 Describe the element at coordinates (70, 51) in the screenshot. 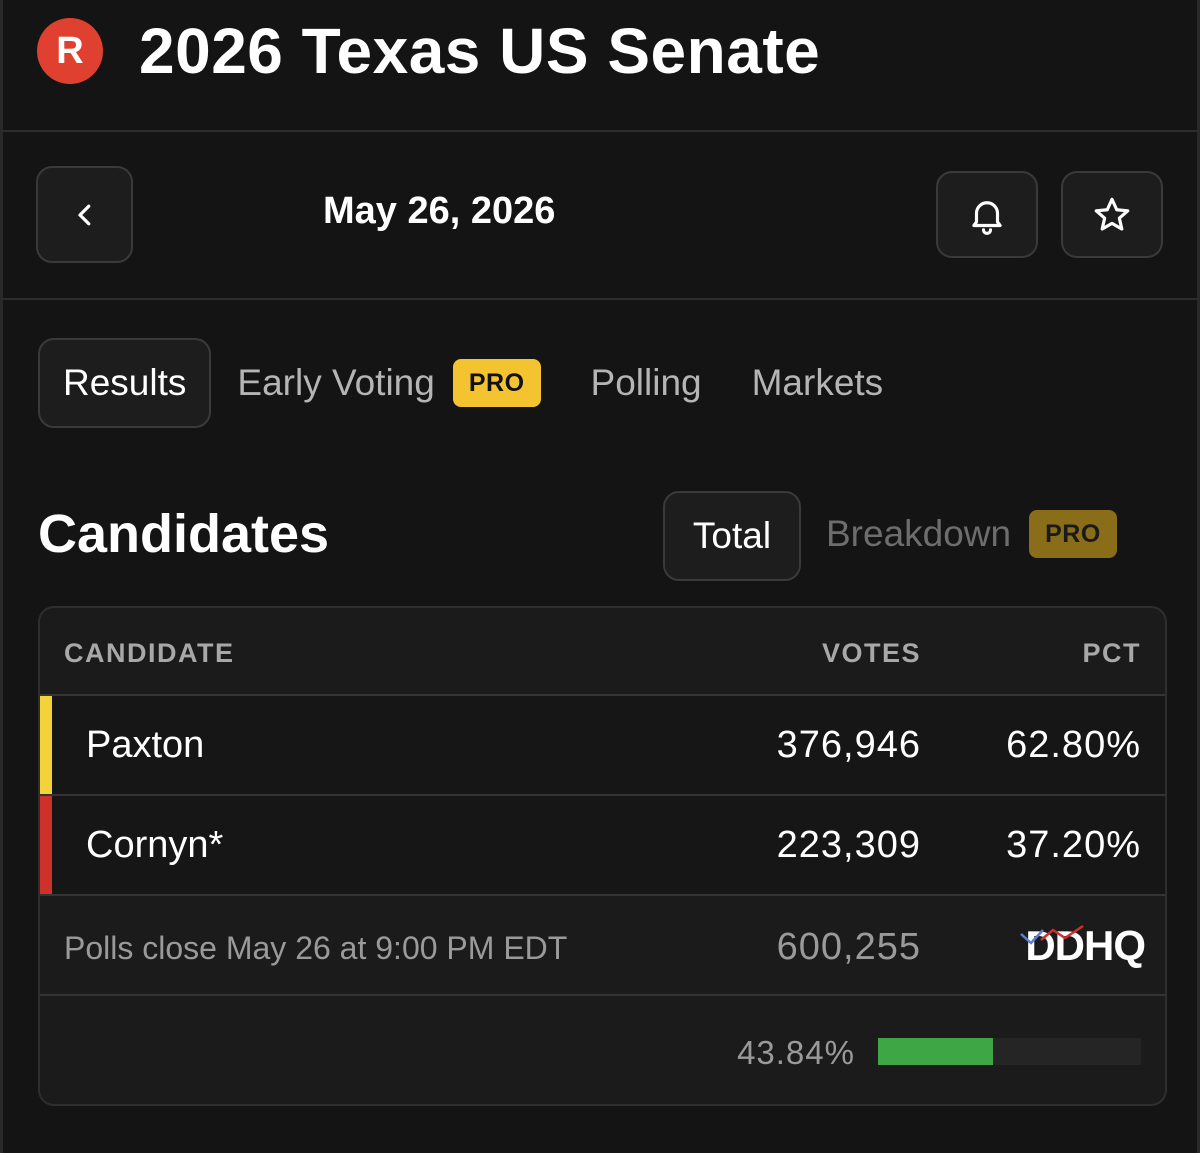

I see `party-badge: R` at that location.